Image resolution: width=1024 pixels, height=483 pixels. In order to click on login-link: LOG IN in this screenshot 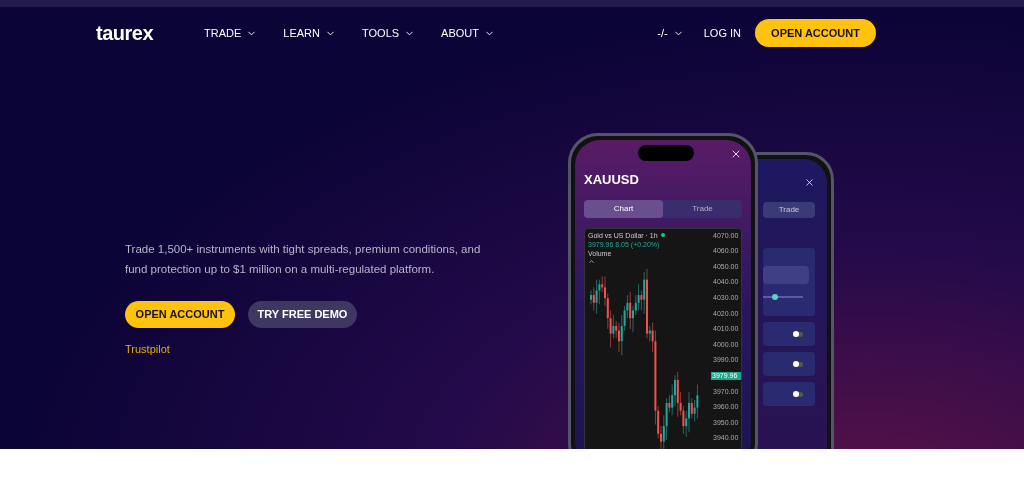, I will do `click(722, 33)`.